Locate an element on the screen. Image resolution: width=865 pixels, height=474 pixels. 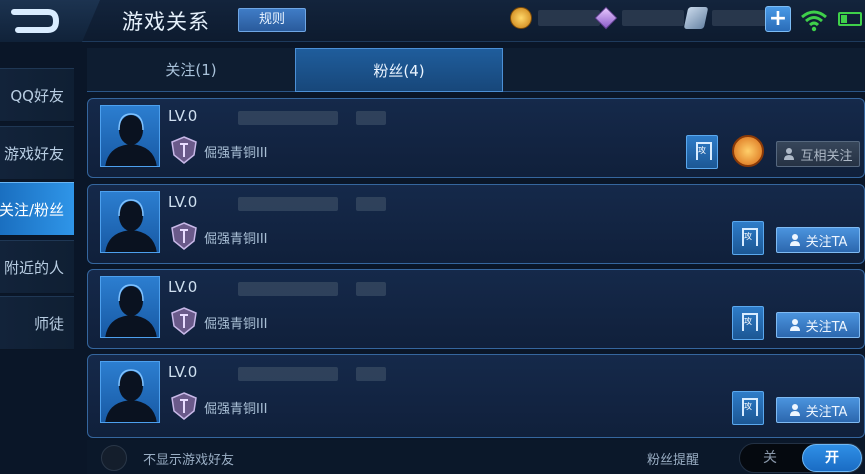
action-label: 互相关注 is located at coordinates (826, 156).